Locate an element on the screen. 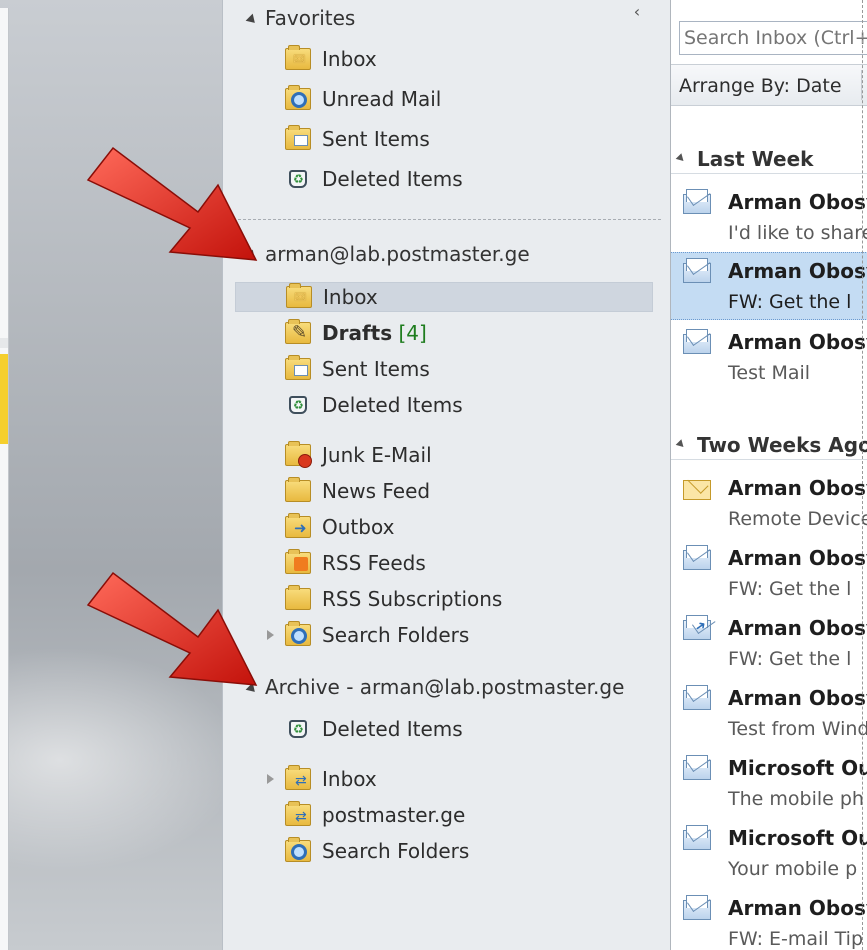  group-header-last-week: Last Week is located at coordinates (769, 159).